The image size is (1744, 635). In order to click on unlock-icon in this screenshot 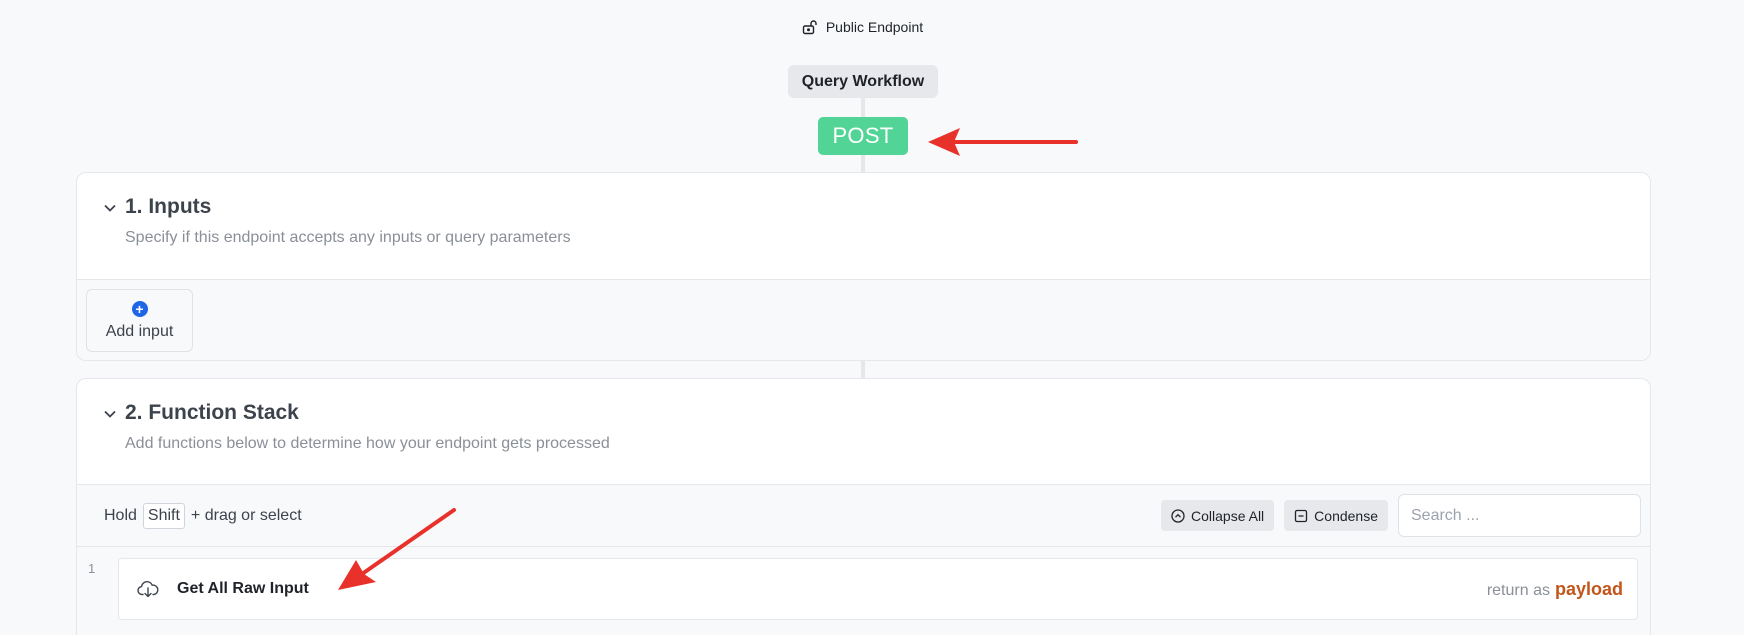, I will do `click(809, 27)`.